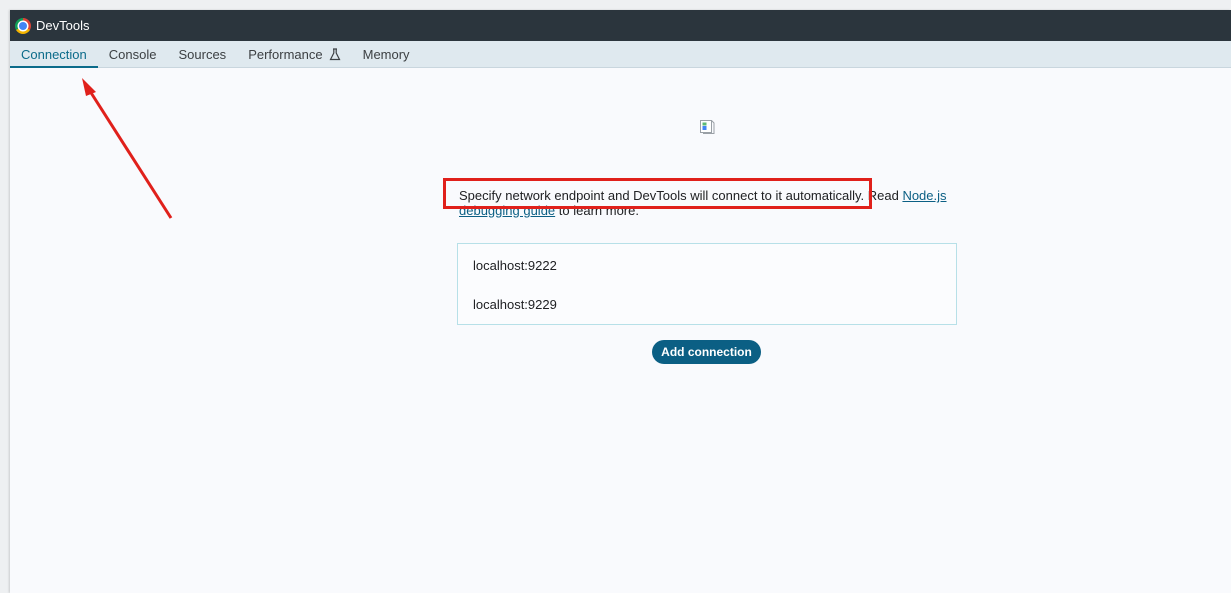 The height and width of the screenshot is (593, 1231). What do you see at coordinates (335, 53) in the screenshot?
I see `flask-icon` at bounding box center [335, 53].